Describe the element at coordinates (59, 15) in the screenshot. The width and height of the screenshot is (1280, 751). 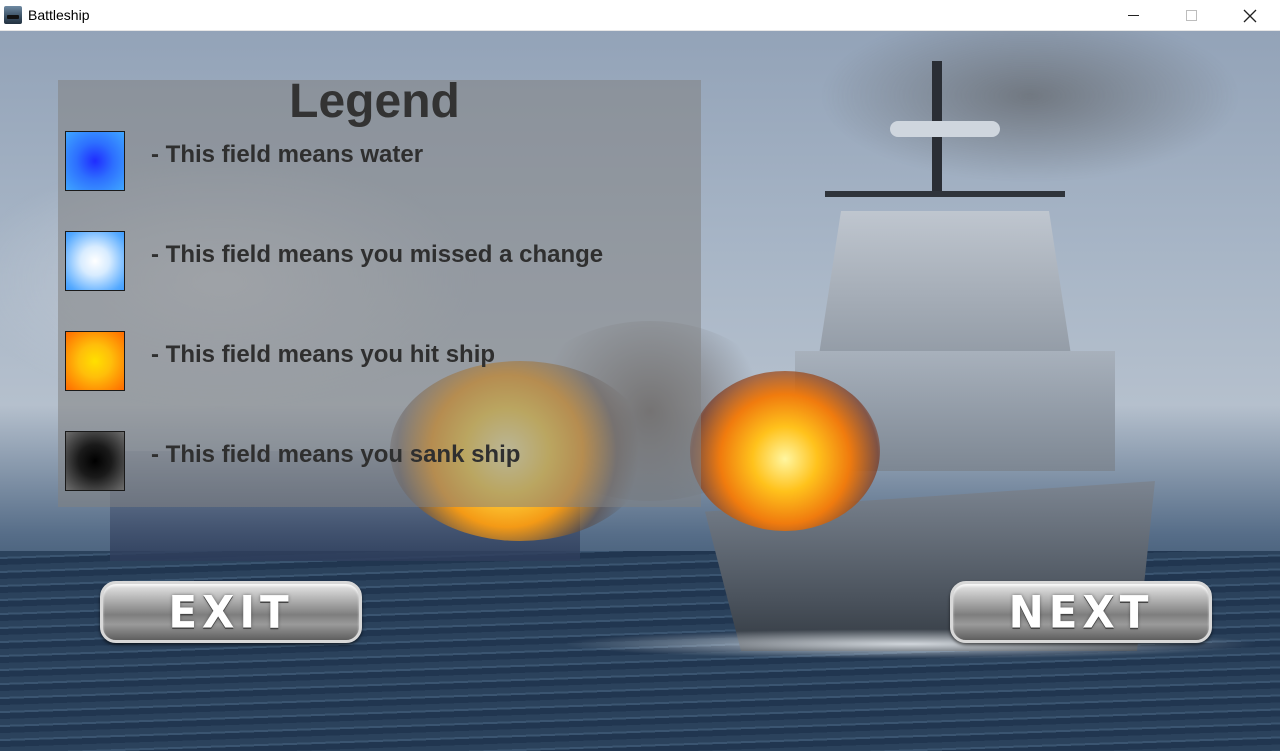
I see `window-title: Battleship` at that location.